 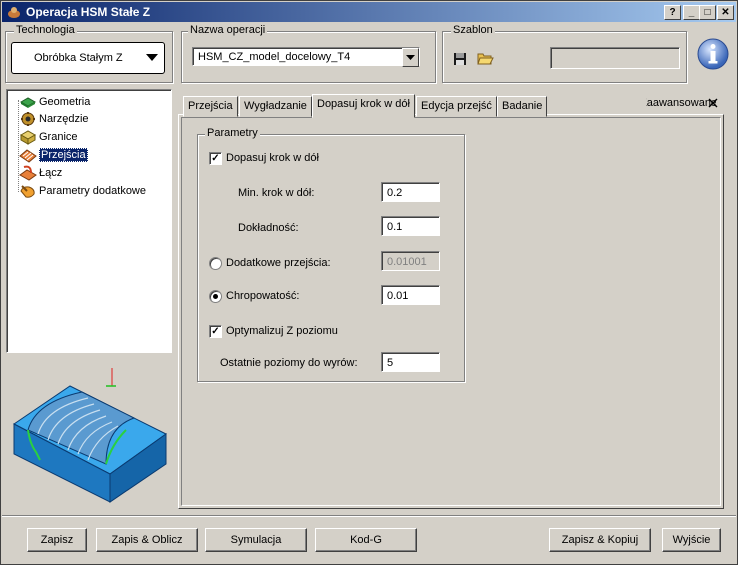 I want to click on tree-item-label: Narzędzie, so click(x=64, y=119).